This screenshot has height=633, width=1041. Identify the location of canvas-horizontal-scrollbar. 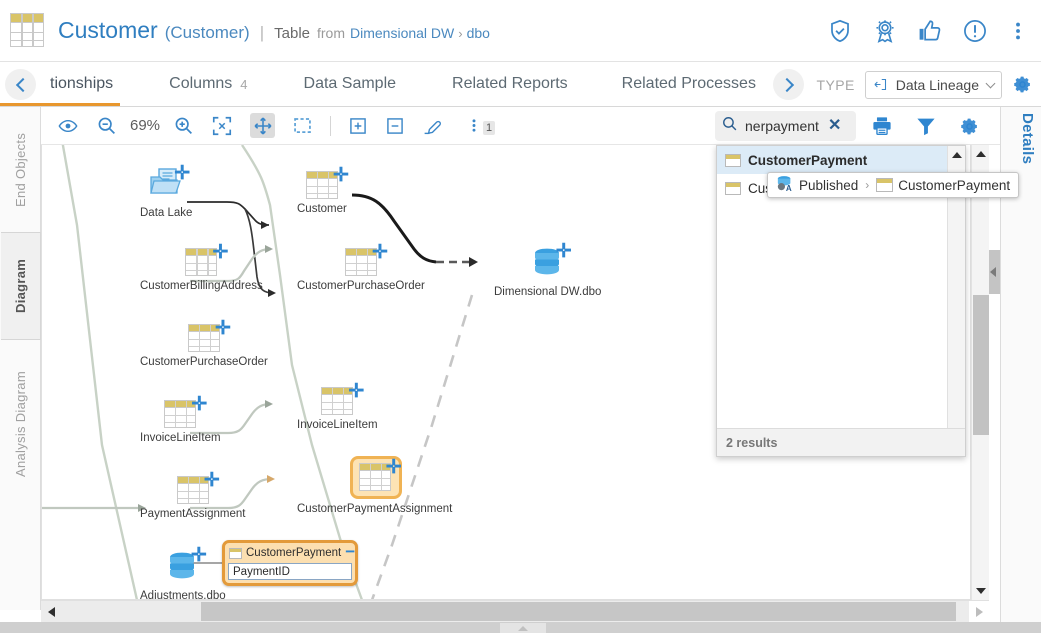
(515, 611).